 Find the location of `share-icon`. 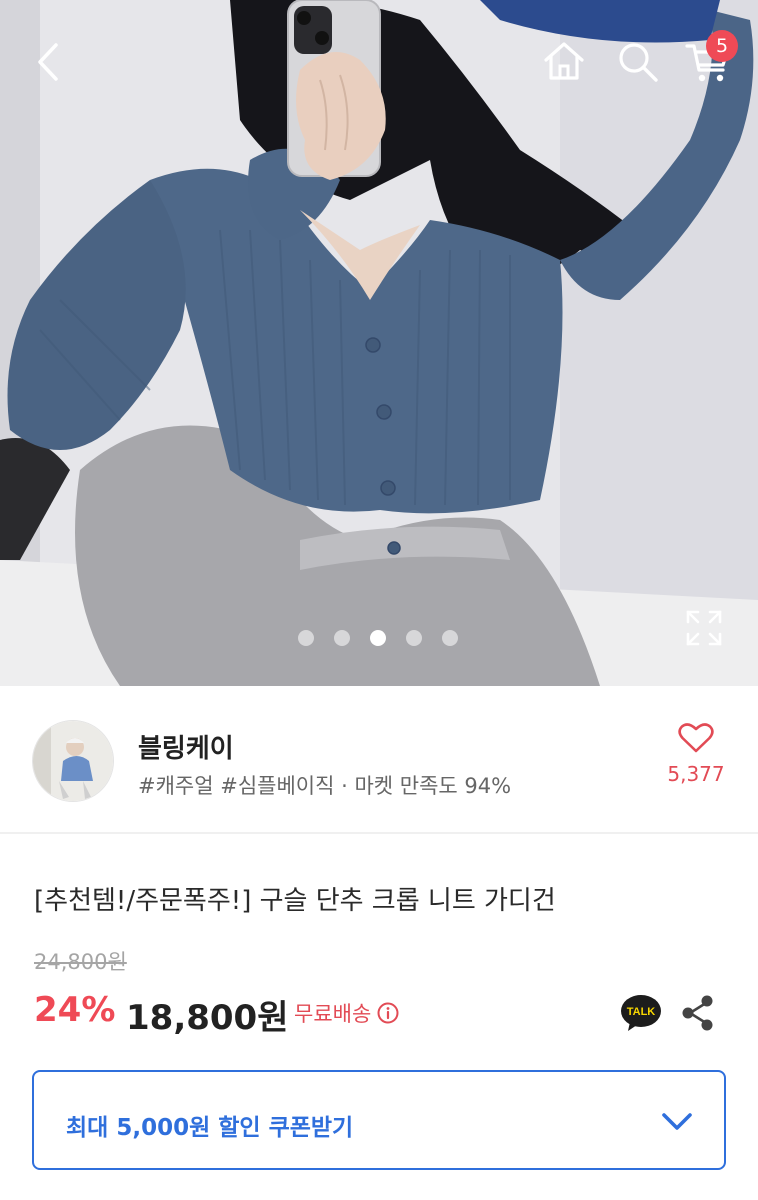

share-icon is located at coordinates (697, 1013).